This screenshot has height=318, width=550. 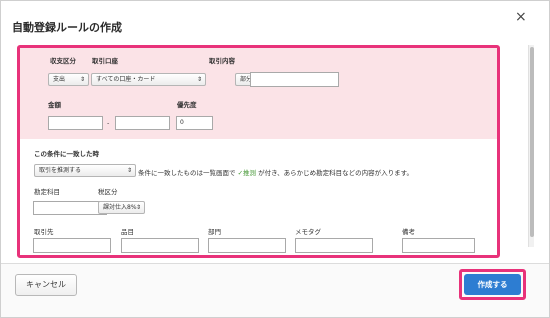 I want to click on account-item-label: 勘定科目, so click(x=47, y=192).